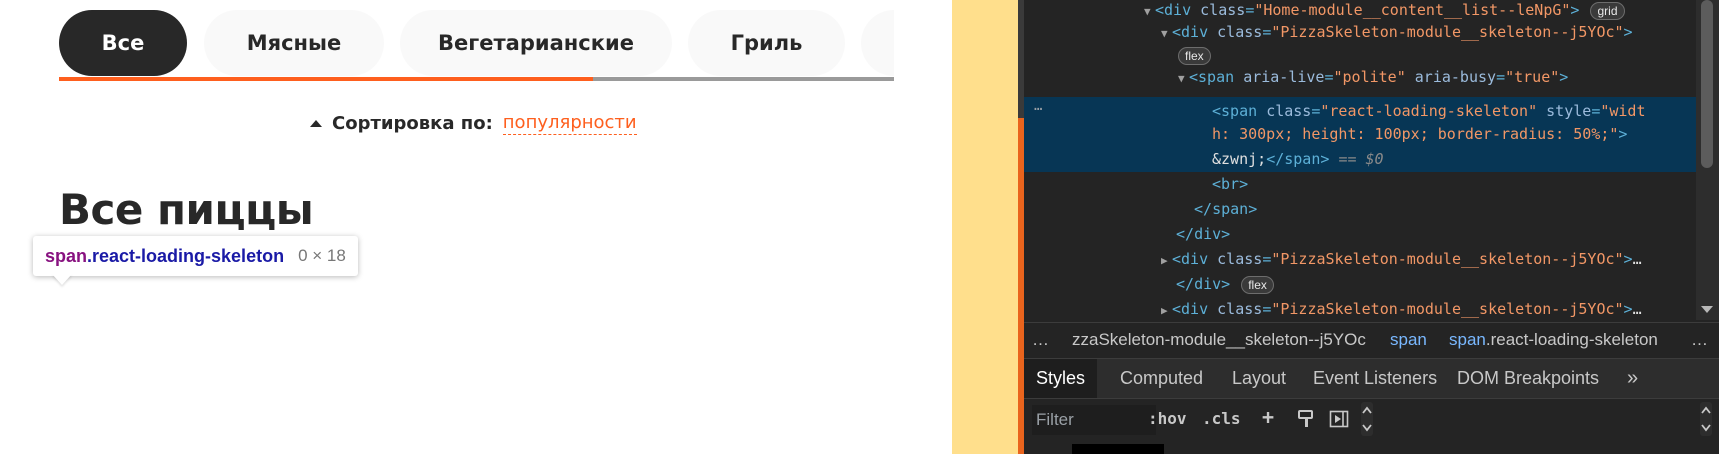 The image size is (1719, 454). What do you see at coordinates (412, 123) in the screenshot?
I see `sort-label: Сортировка по:` at bounding box center [412, 123].